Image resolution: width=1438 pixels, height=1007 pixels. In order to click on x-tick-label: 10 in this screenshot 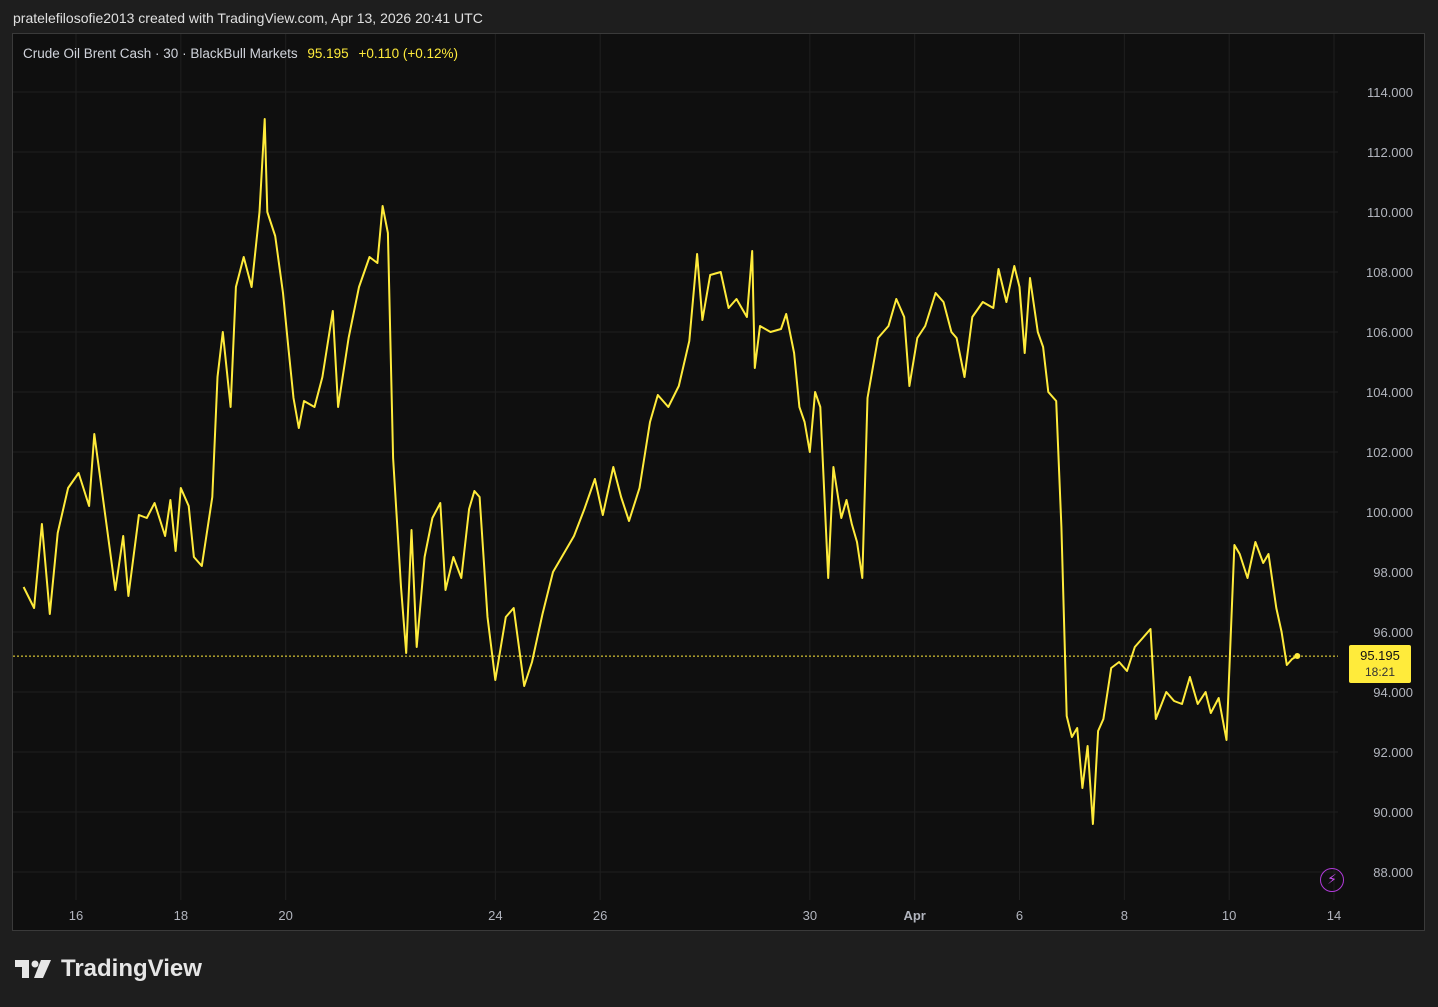, I will do `click(1229, 915)`.